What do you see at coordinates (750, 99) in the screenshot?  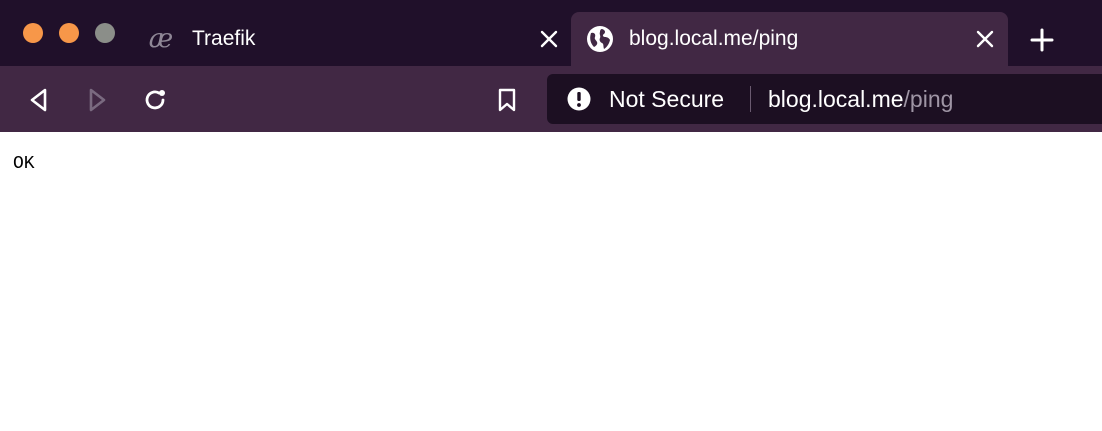 I see `url-divider` at bounding box center [750, 99].